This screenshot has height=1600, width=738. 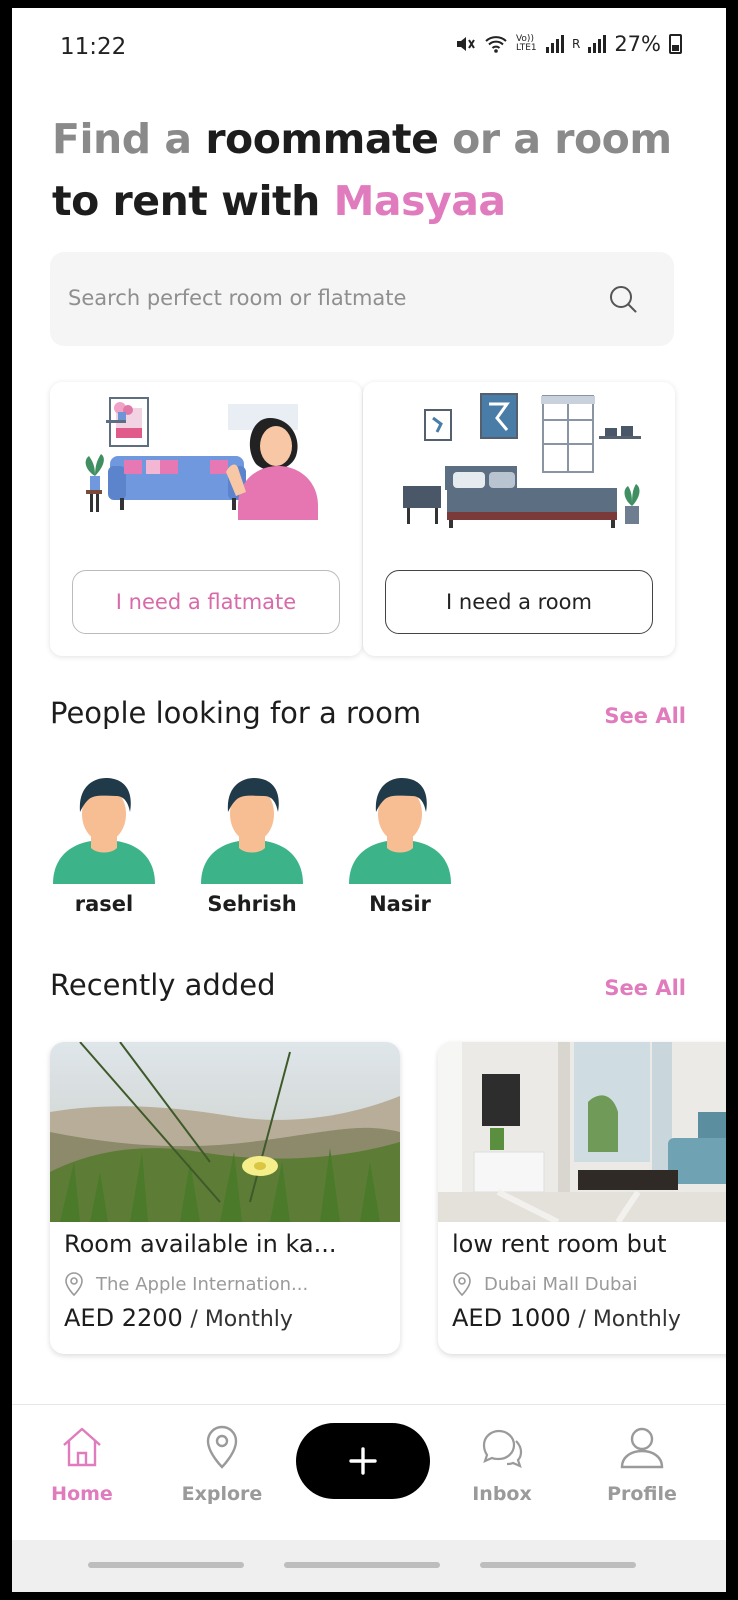 I want to click on mute-icon, so click(x=465, y=44).